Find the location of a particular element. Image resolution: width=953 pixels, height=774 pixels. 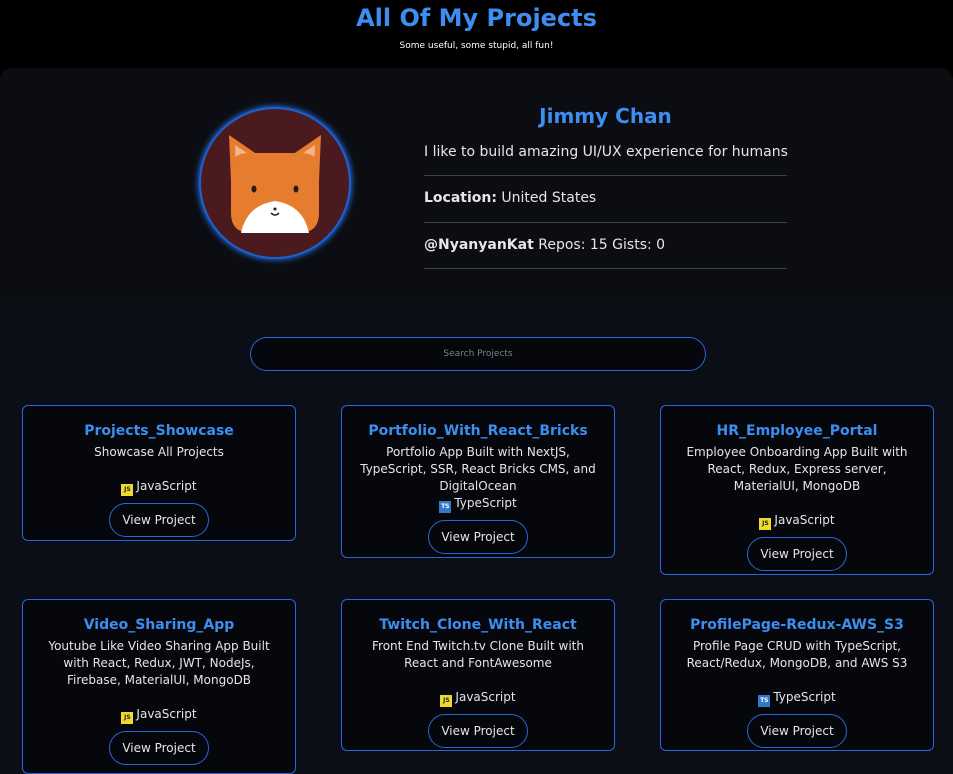

location-value: United States is located at coordinates (549, 198).